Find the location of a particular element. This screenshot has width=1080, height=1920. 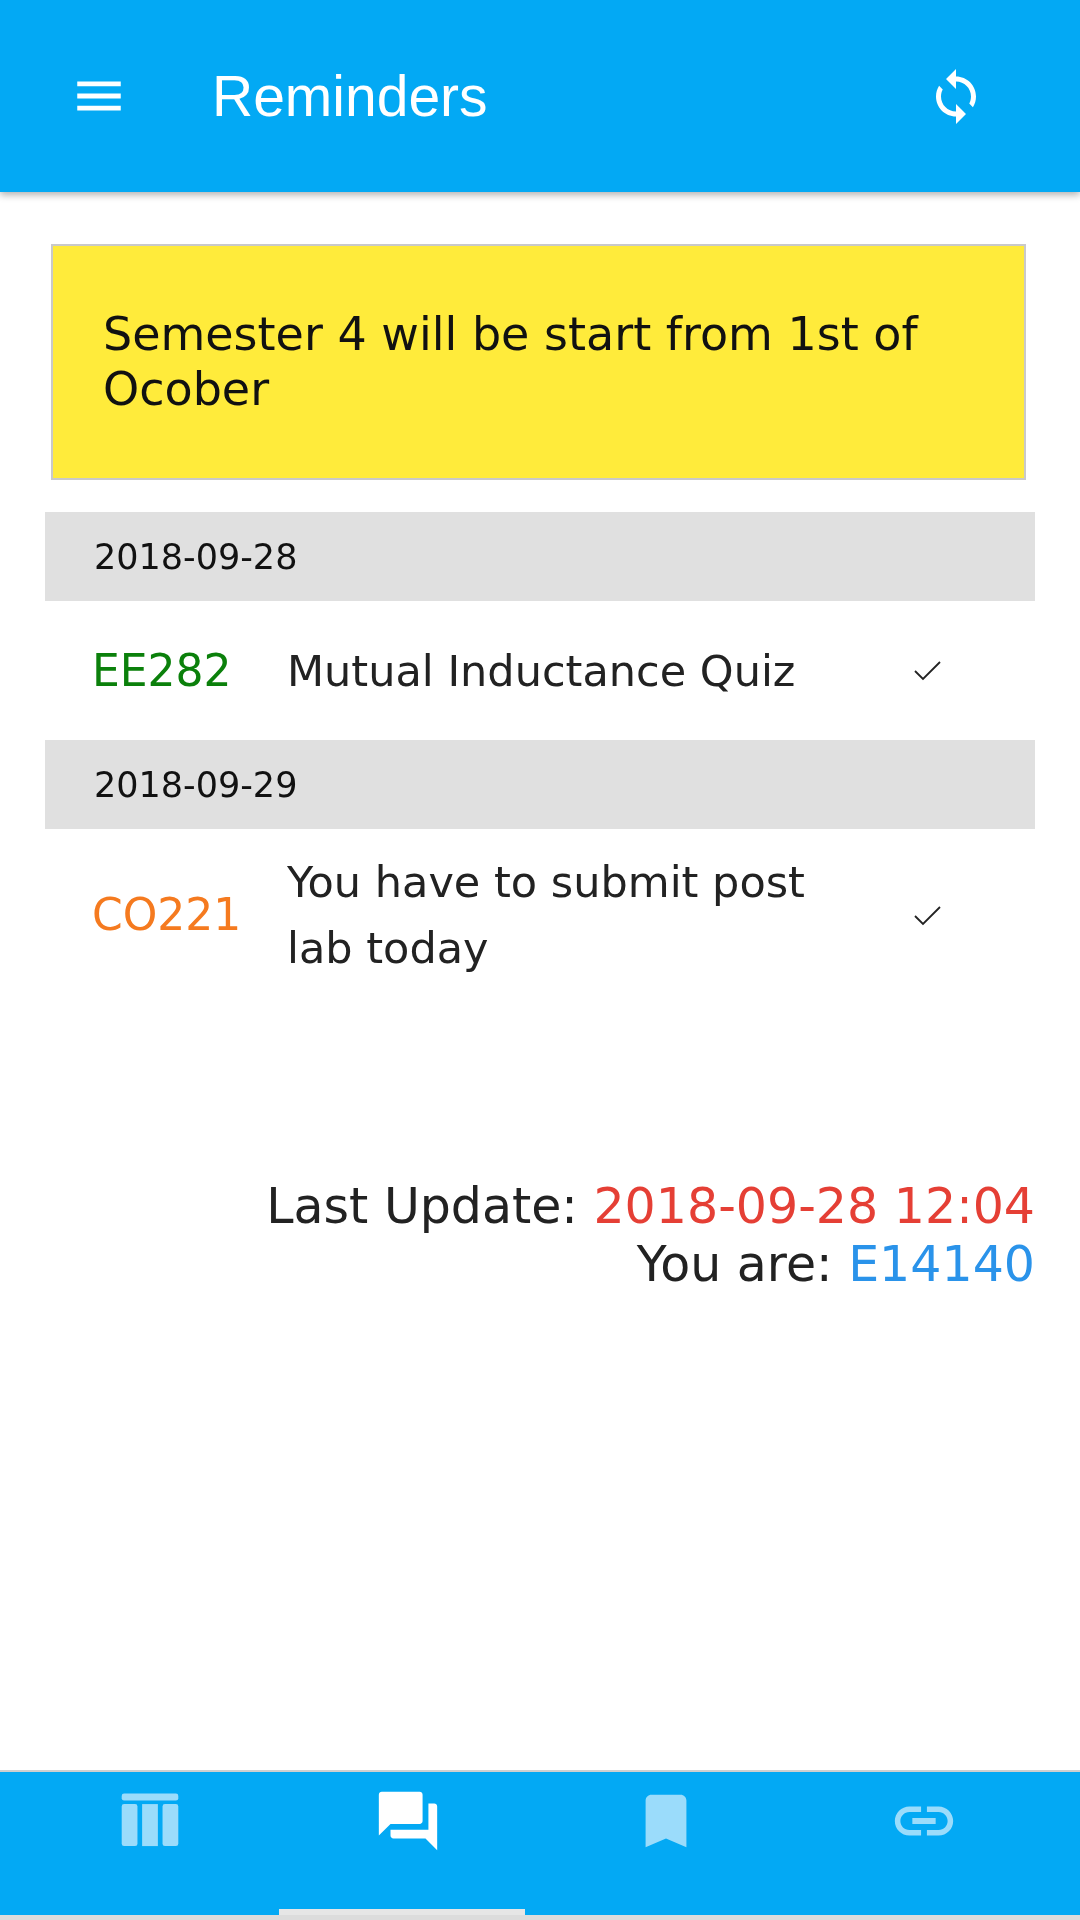

refresh-button is located at coordinates (956, 96).